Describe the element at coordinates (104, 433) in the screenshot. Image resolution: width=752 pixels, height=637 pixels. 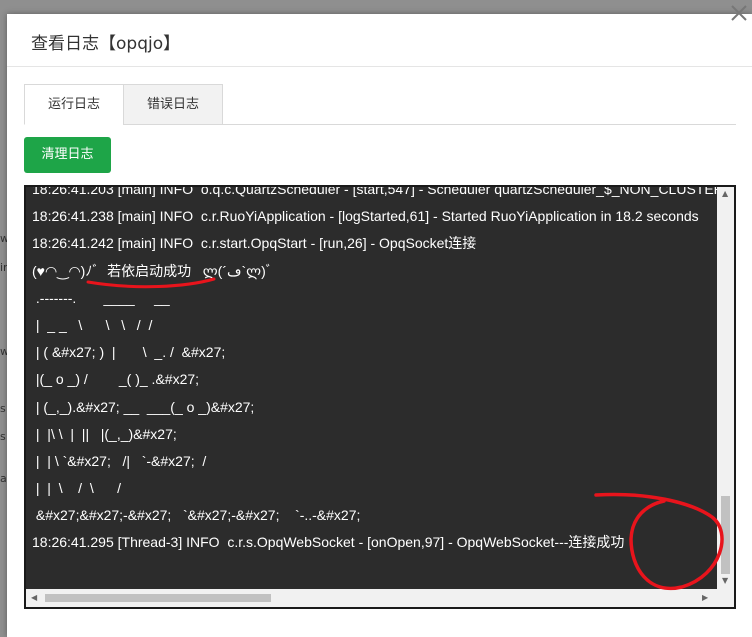
I see `log-line: | |\ \ | || |(_,_)&#x27;` at that location.